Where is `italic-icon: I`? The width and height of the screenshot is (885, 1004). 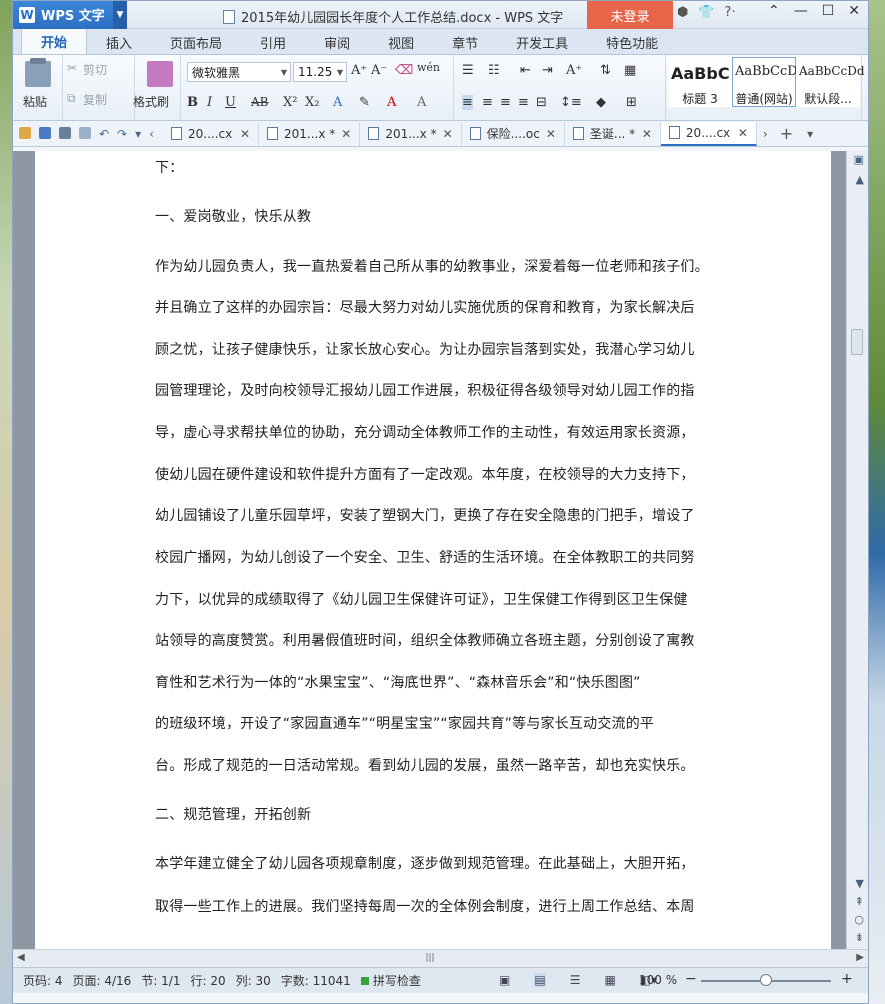 italic-icon: I is located at coordinates (209, 102).